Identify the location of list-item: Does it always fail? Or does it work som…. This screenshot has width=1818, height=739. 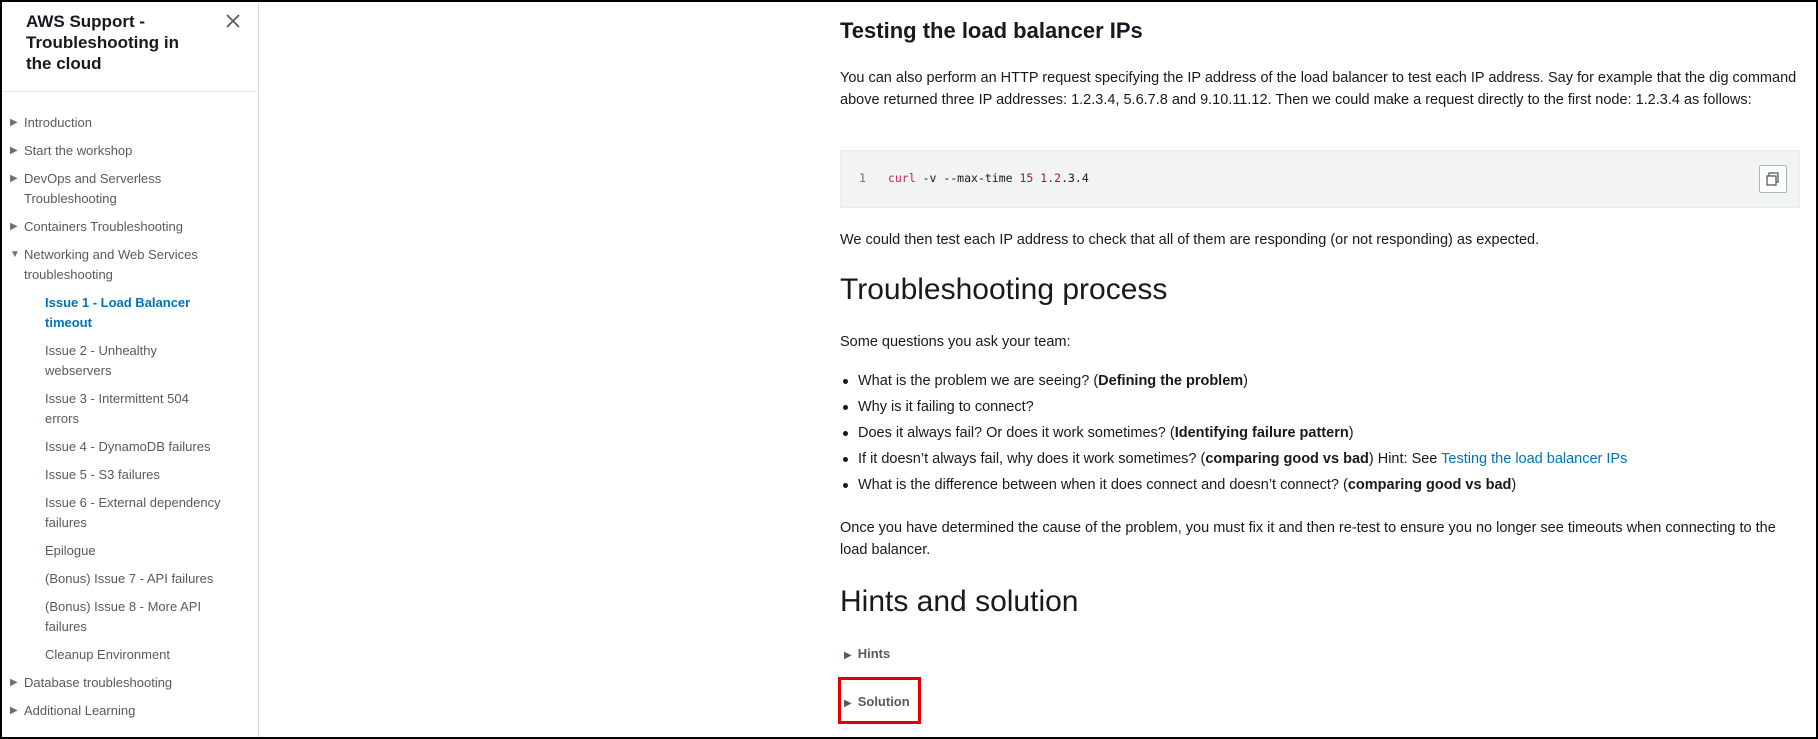
(1097, 433).